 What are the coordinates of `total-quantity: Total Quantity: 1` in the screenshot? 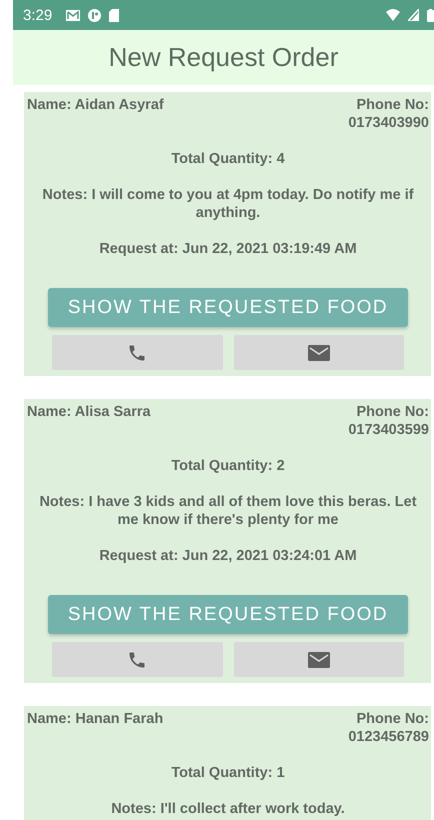 It's located at (228, 773).